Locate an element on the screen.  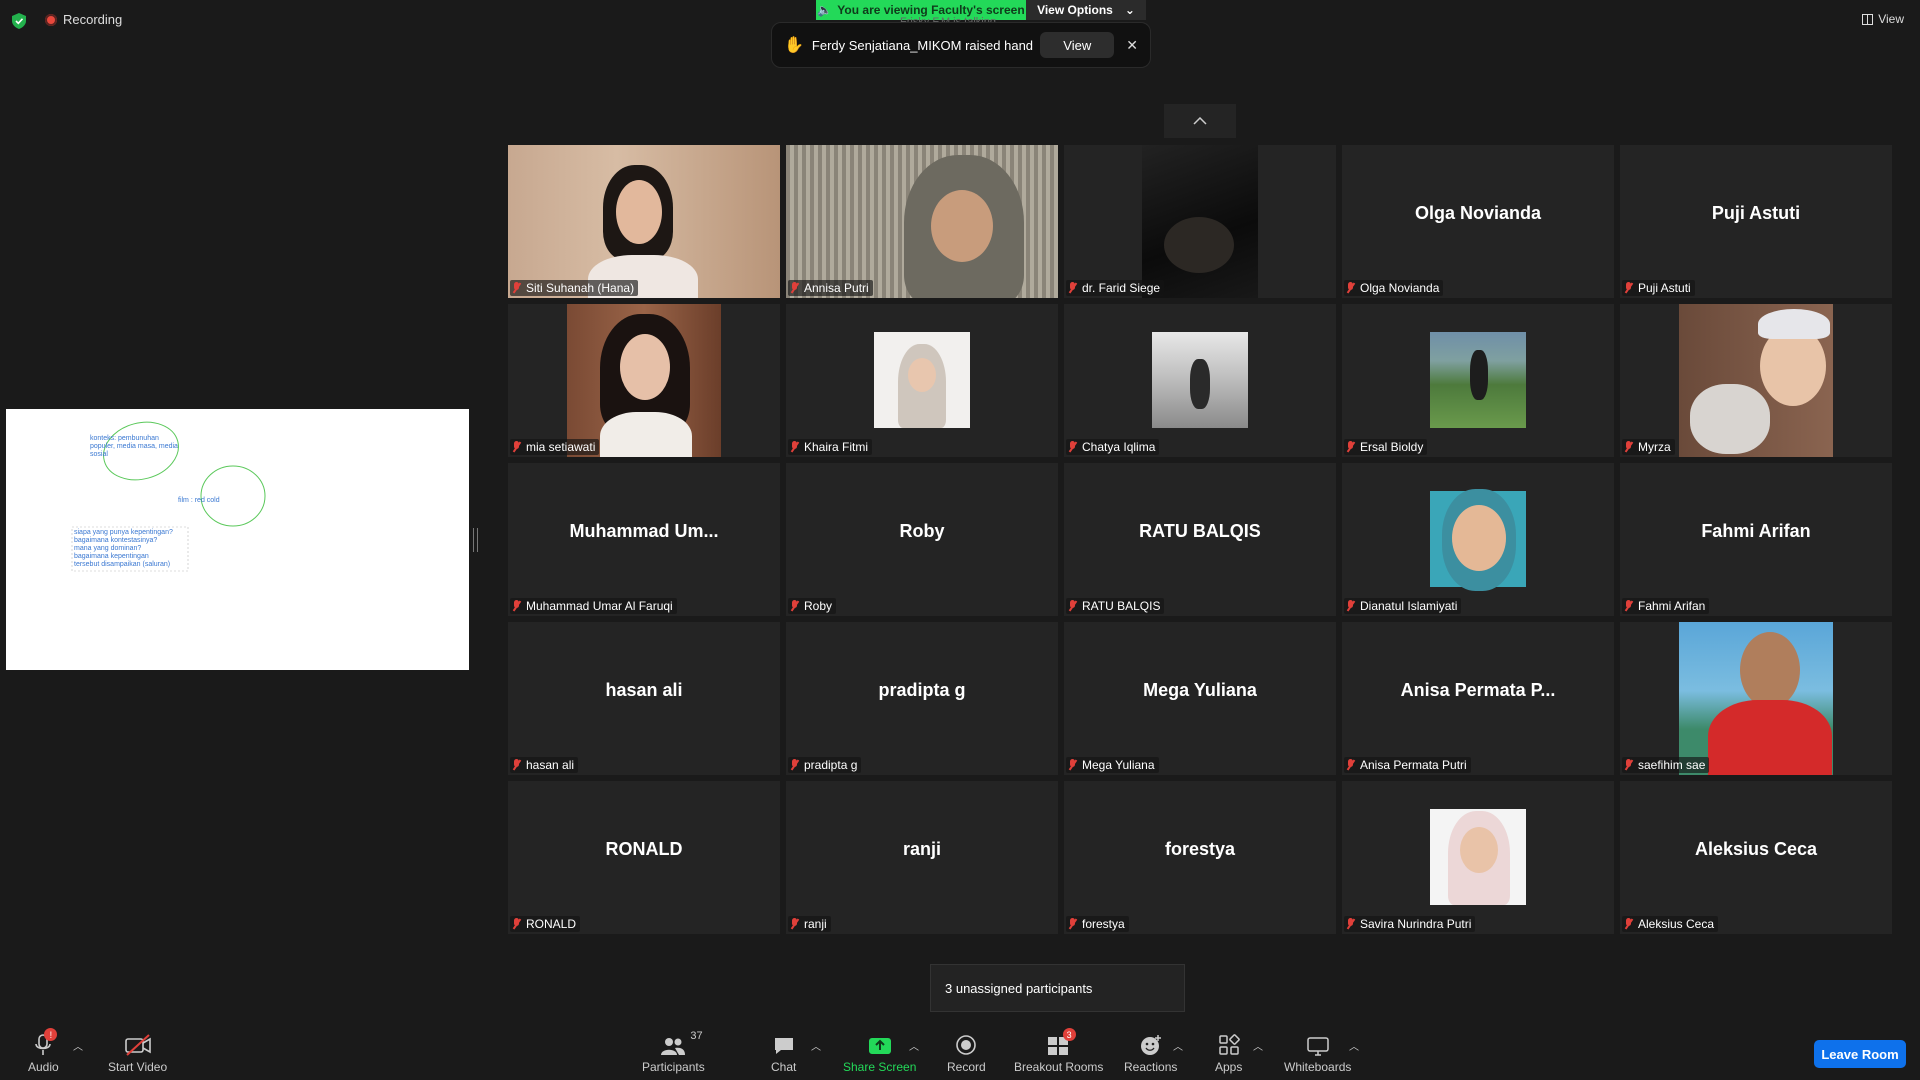
apps-options-caret-icon: ︿ is located at coordinates (1258, 1045).